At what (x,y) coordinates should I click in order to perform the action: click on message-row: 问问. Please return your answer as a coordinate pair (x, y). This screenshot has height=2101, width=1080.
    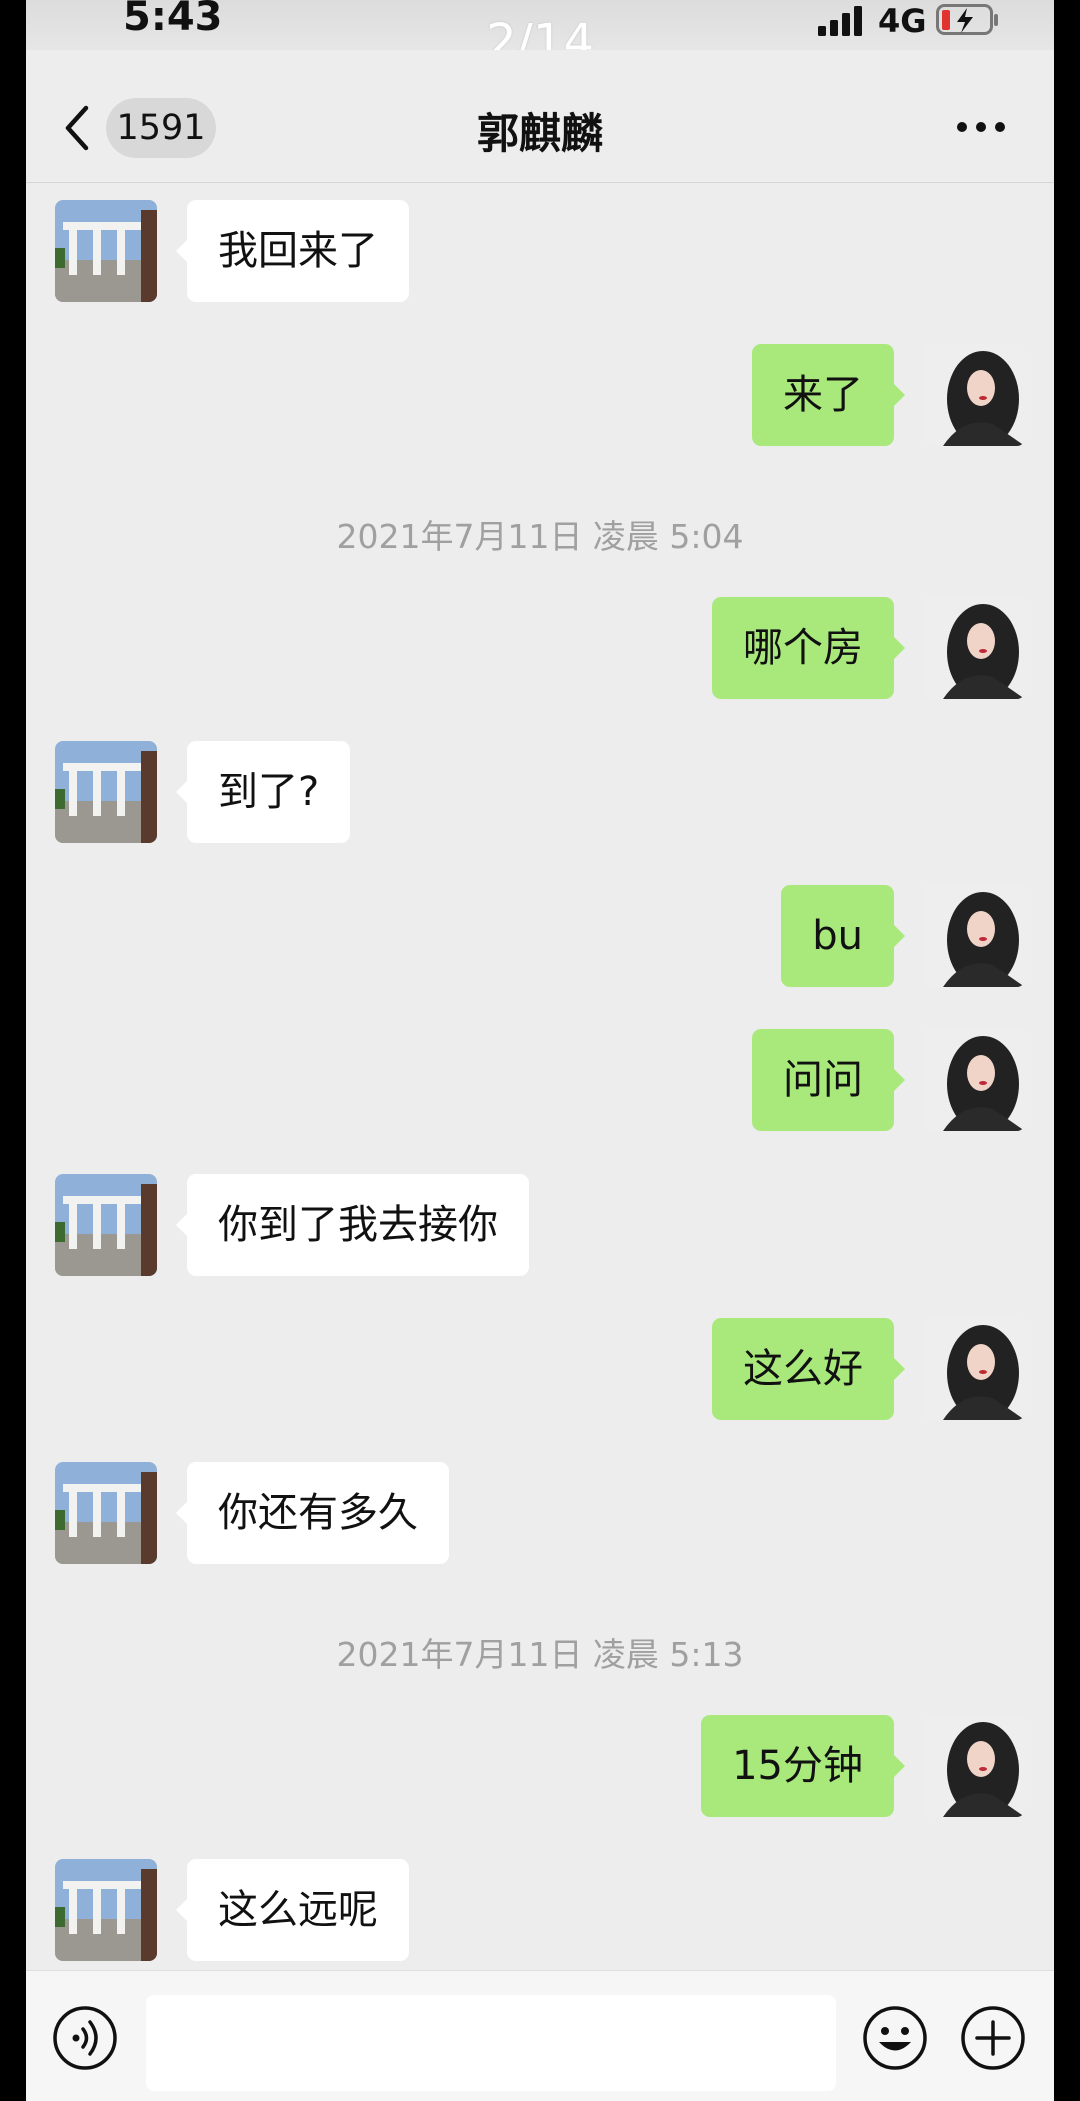
    Looking at the image, I should click on (540, 1080).